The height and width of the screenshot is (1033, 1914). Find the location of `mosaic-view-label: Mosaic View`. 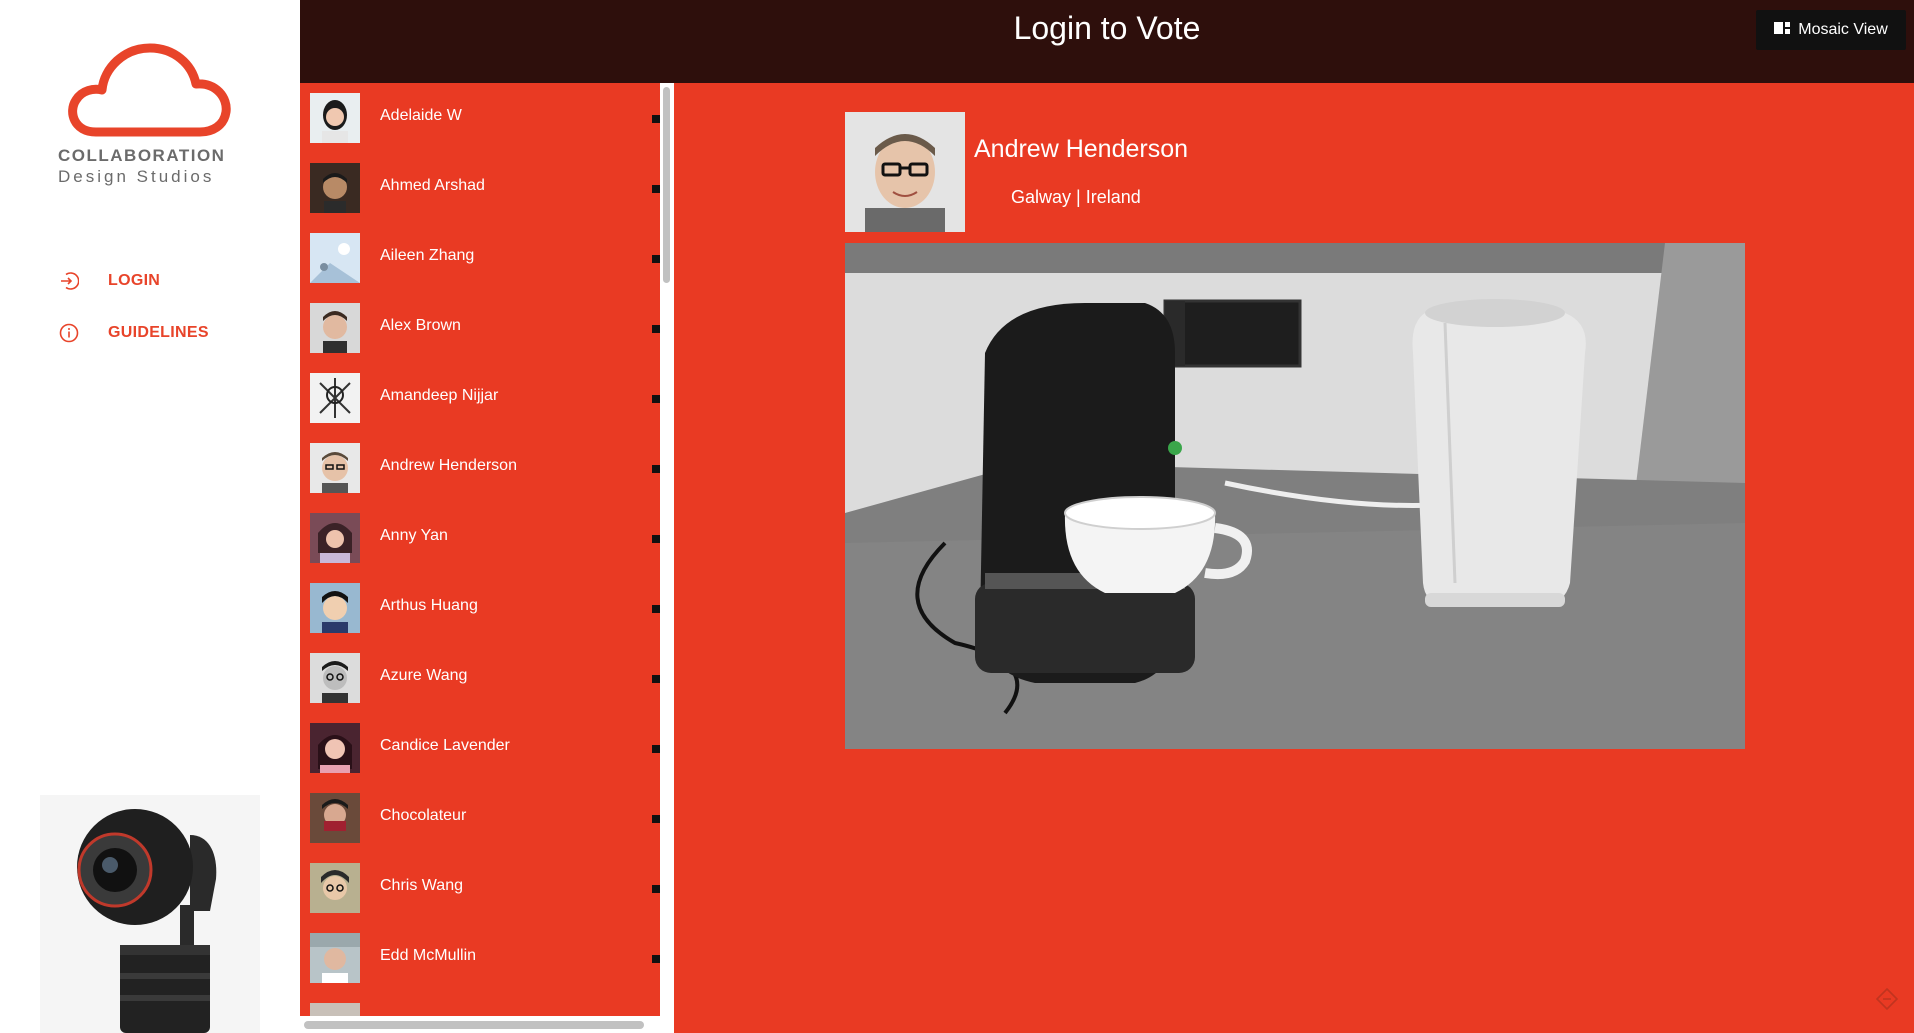

mosaic-view-label: Mosaic View is located at coordinates (1843, 29).